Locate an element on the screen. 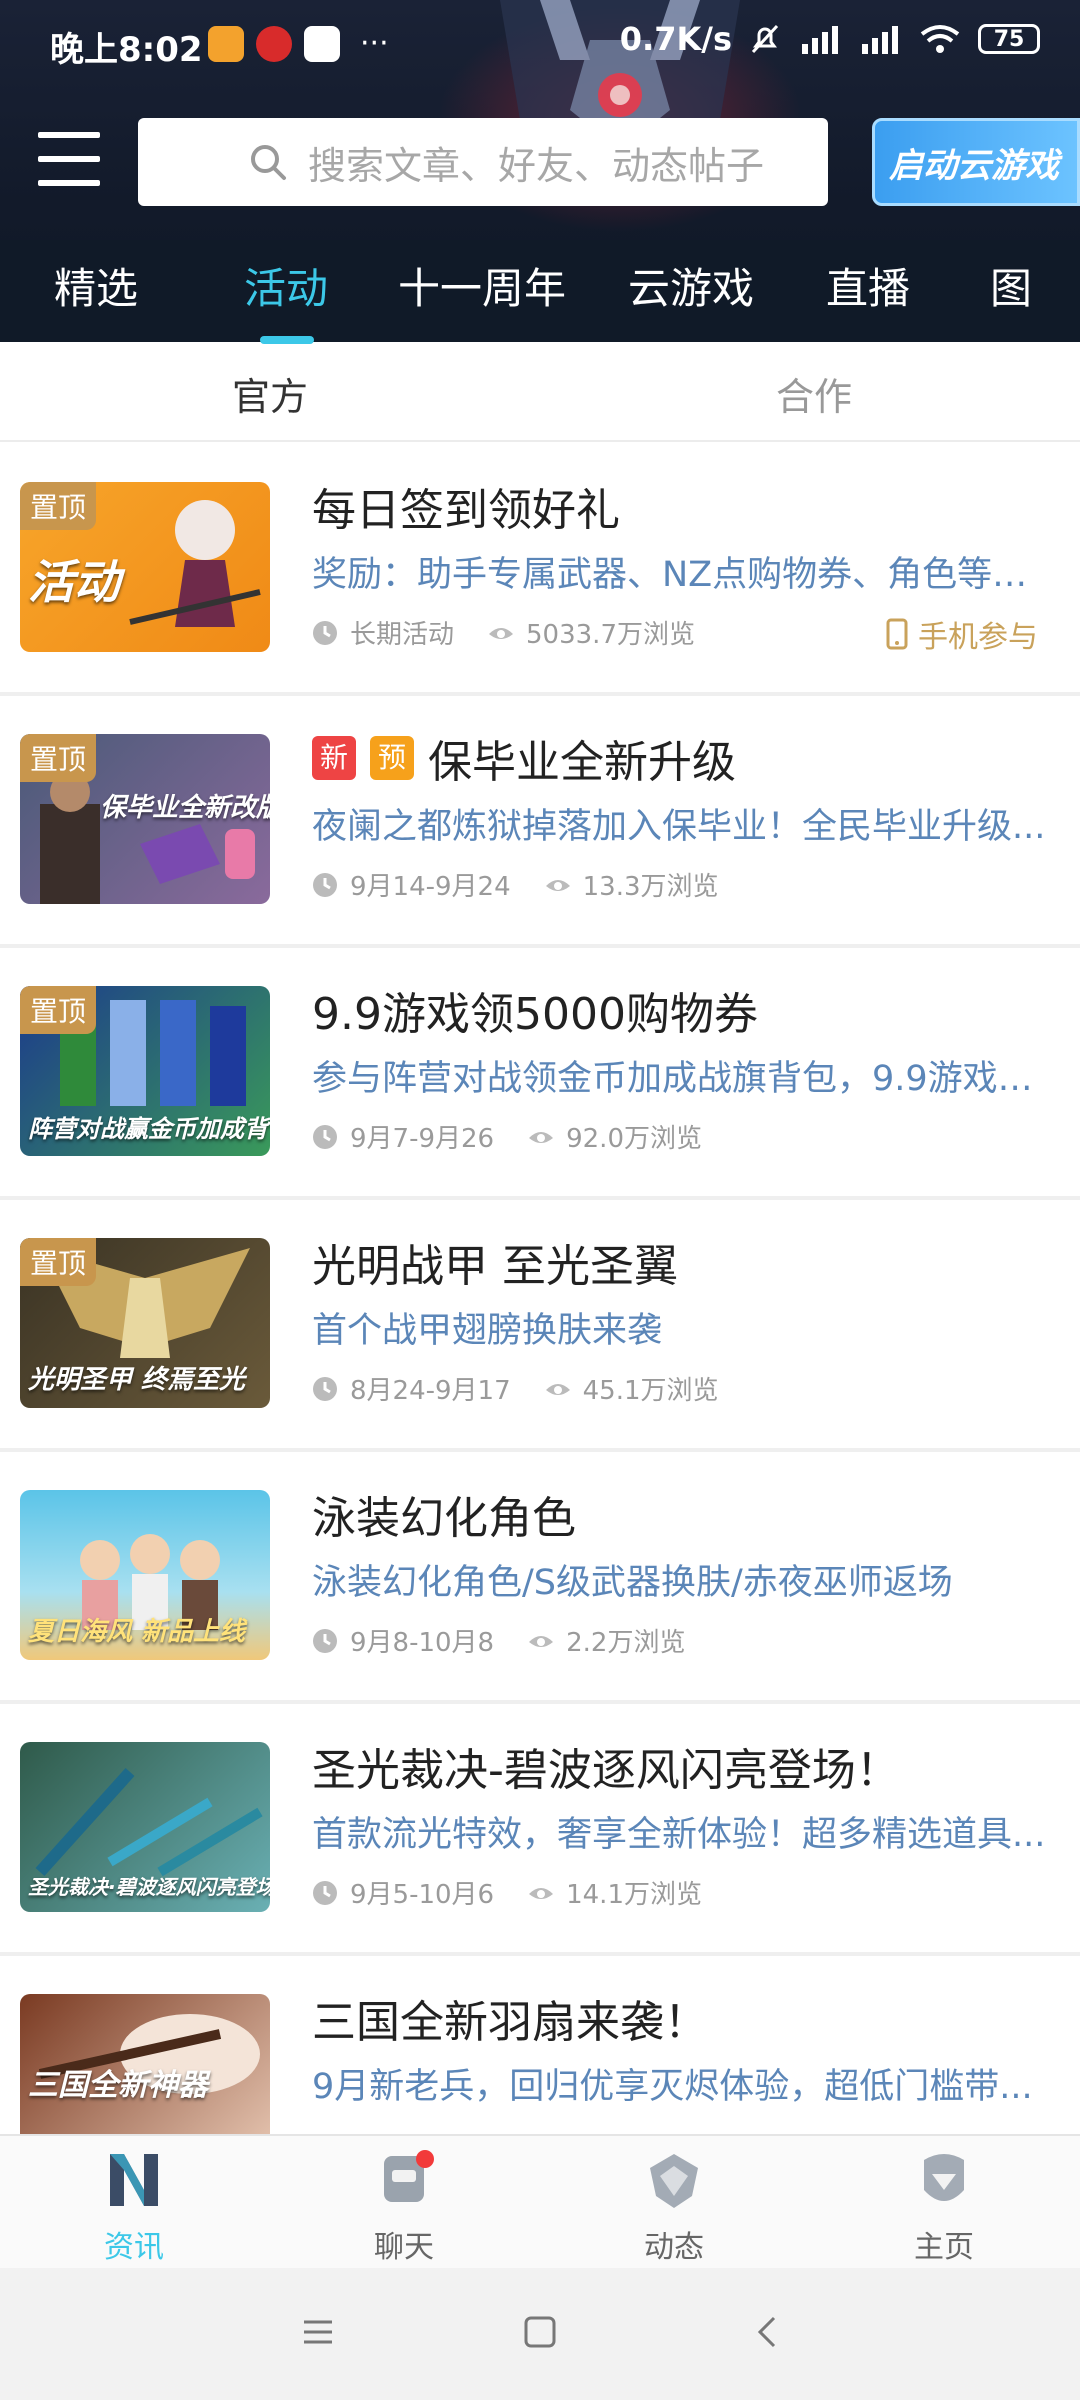 This screenshot has width=1080, height=2400. activity-period: 8月24-9月17 is located at coordinates (430, 1391).